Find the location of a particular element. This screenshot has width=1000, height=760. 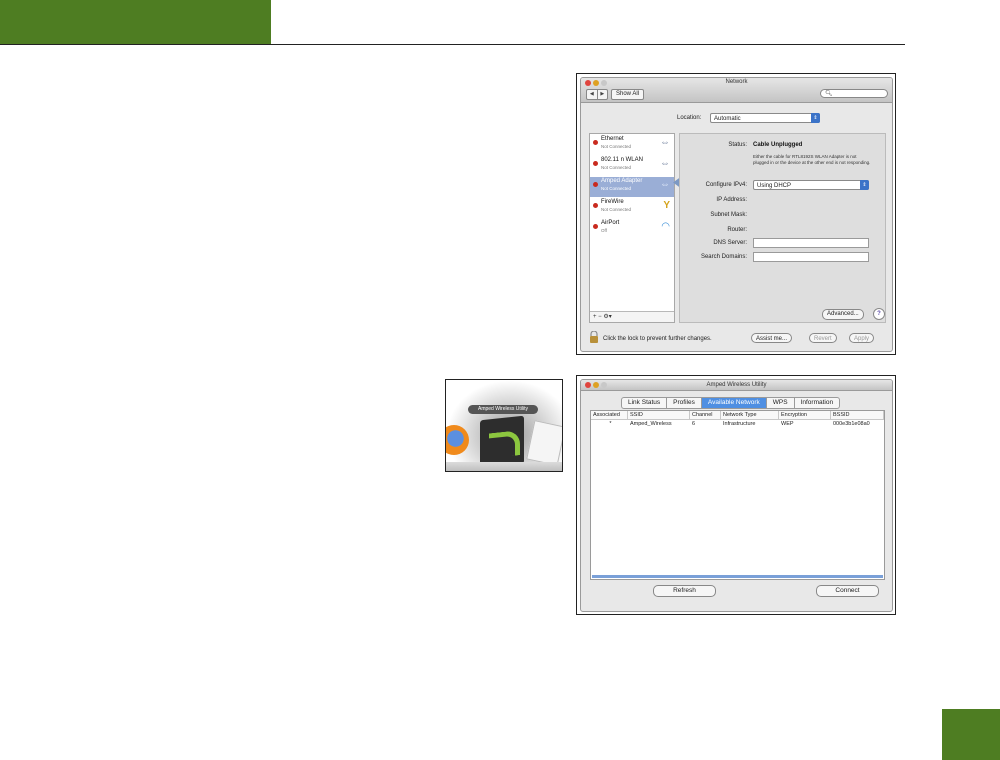

column-header: SSID is located at coordinates (659, 415).